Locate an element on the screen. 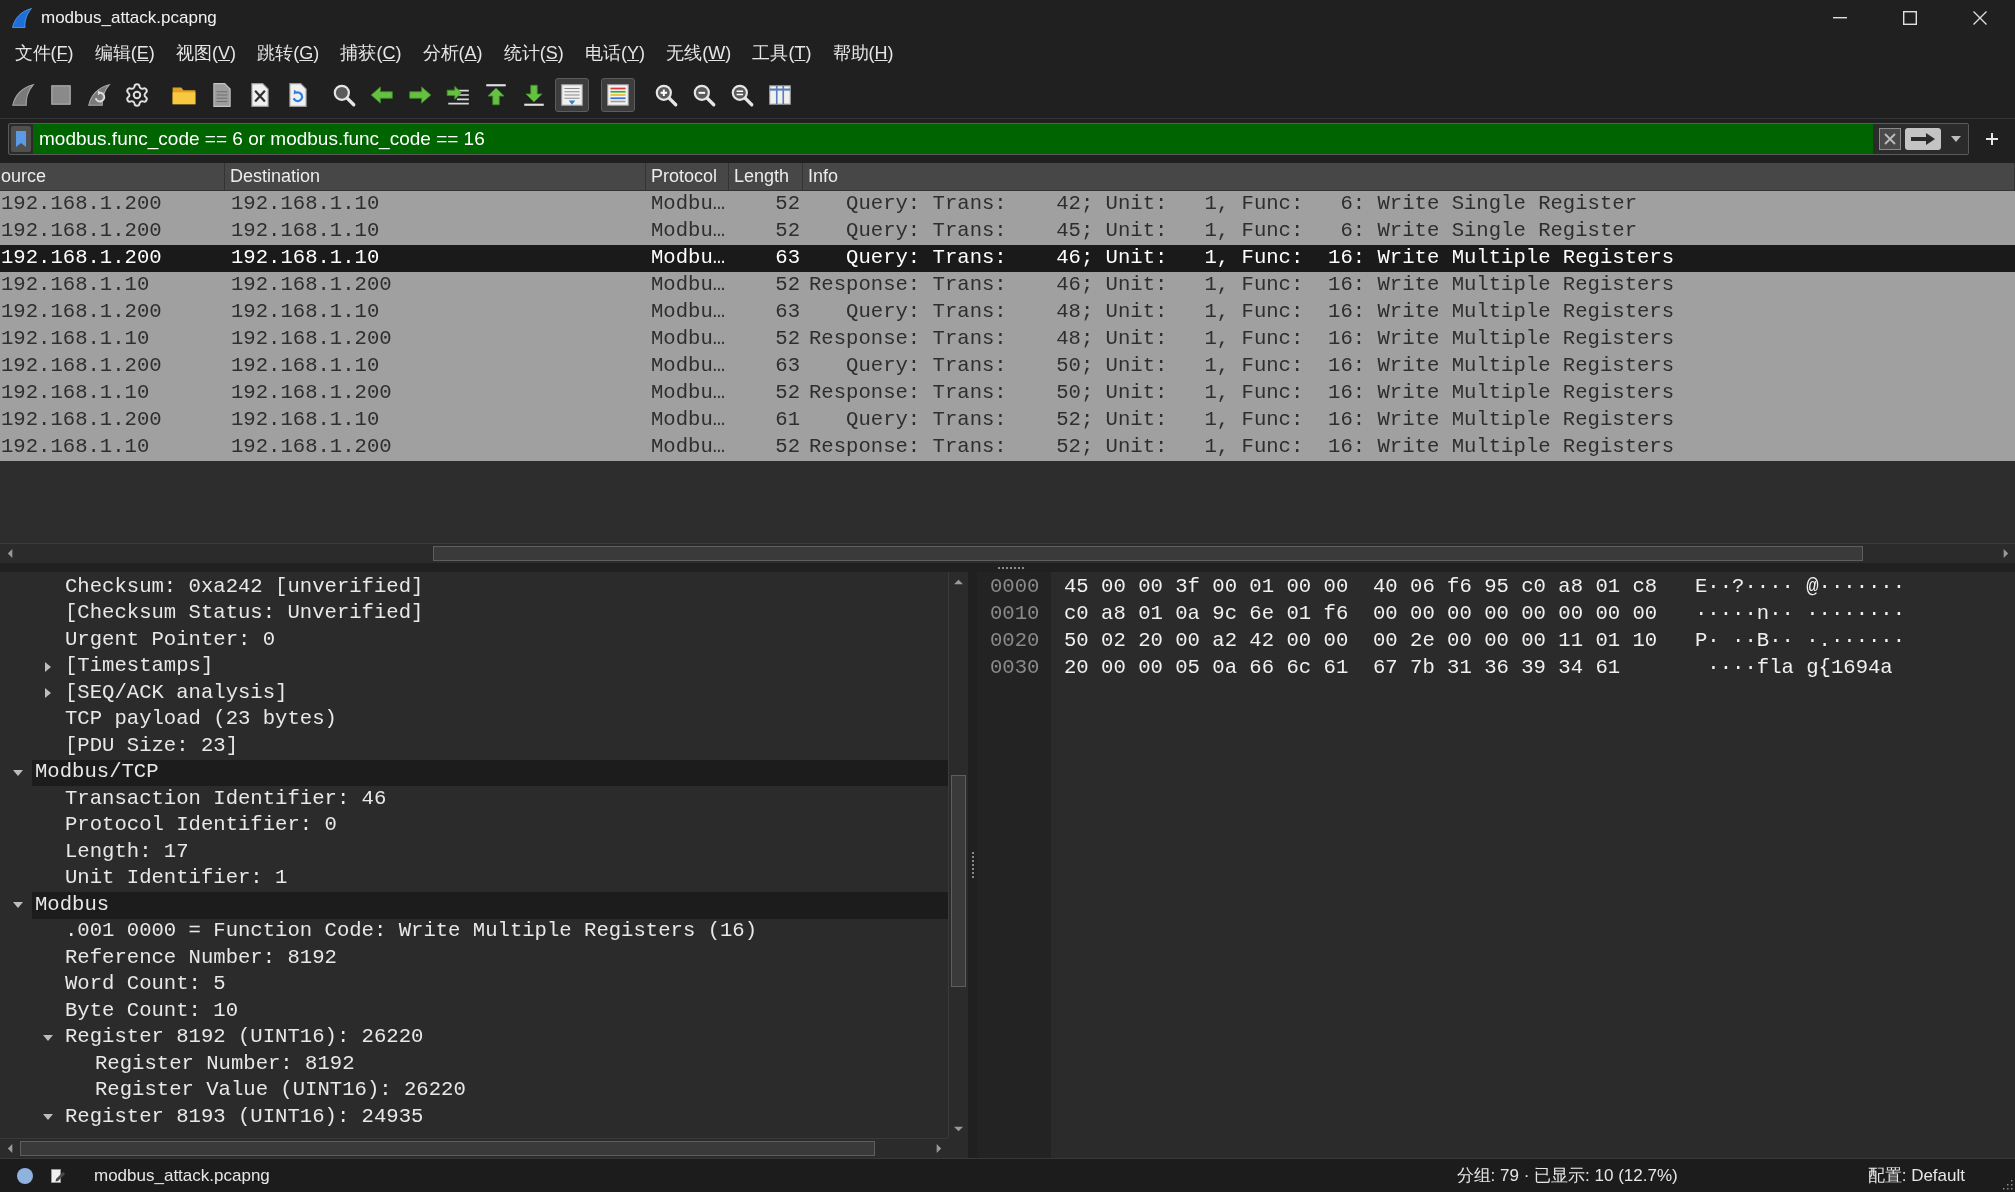 The image size is (2015, 1192). filter-field: modbus.func_code == 6 or modbus.func_code == 16 is located at coordinates (953, 139).